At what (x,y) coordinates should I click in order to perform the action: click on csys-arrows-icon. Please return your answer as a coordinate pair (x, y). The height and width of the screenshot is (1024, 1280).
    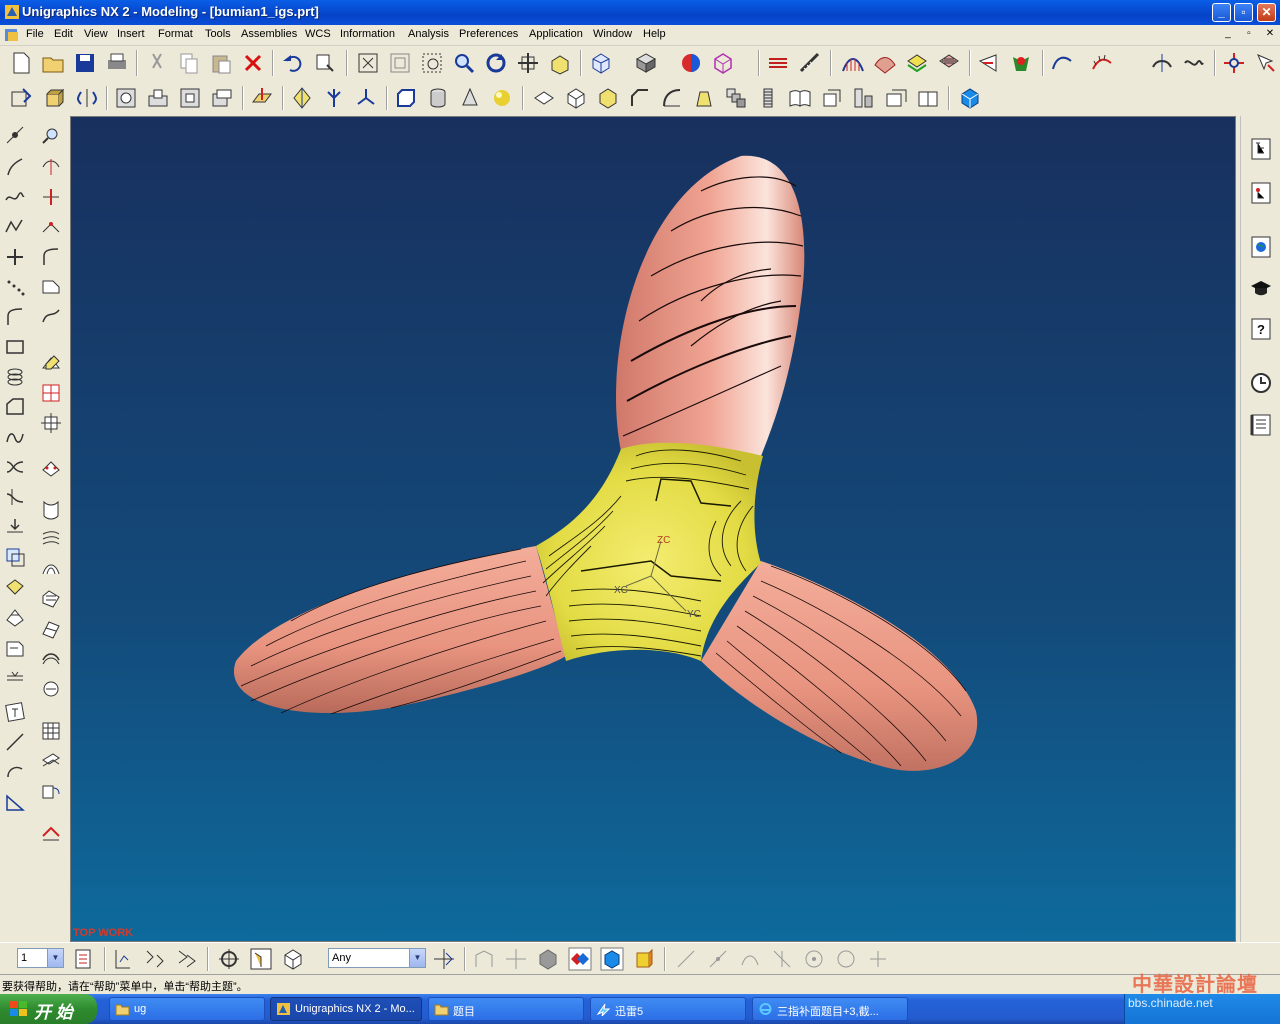
    Looking at the image, I should click on (366, 98).